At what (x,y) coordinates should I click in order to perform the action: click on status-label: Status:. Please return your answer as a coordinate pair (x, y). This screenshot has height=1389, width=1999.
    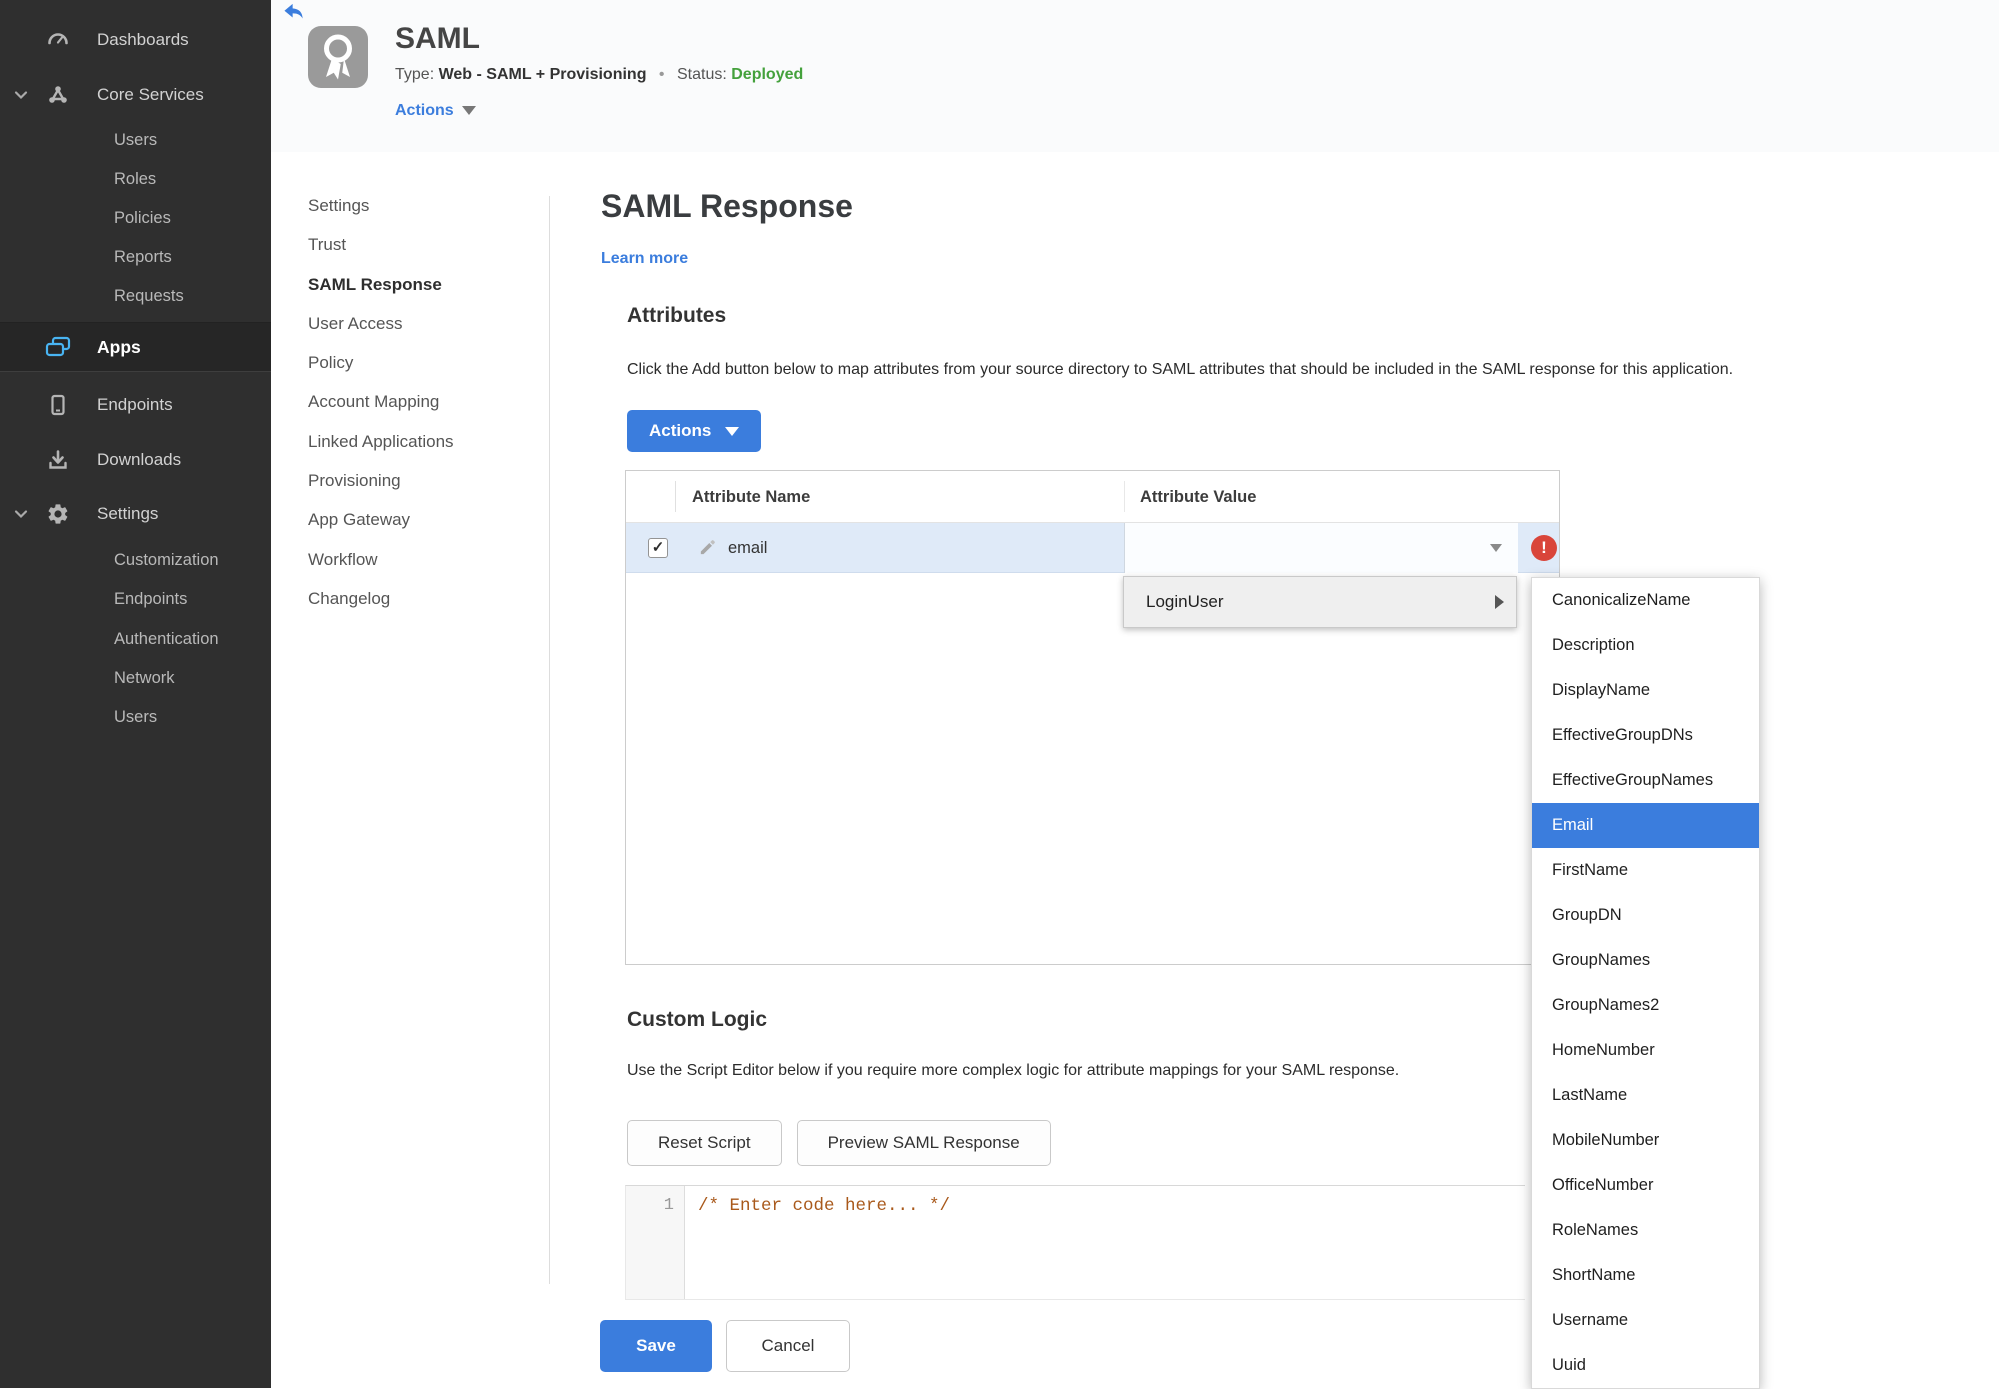
    Looking at the image, I should click on (701, 74).